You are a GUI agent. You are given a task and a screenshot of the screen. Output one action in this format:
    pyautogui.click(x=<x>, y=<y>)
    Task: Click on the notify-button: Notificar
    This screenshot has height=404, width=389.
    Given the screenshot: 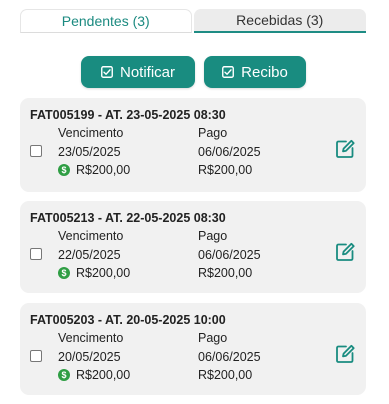 What is the action you would take?
    pyautogui.click(x=138, y=72)
    